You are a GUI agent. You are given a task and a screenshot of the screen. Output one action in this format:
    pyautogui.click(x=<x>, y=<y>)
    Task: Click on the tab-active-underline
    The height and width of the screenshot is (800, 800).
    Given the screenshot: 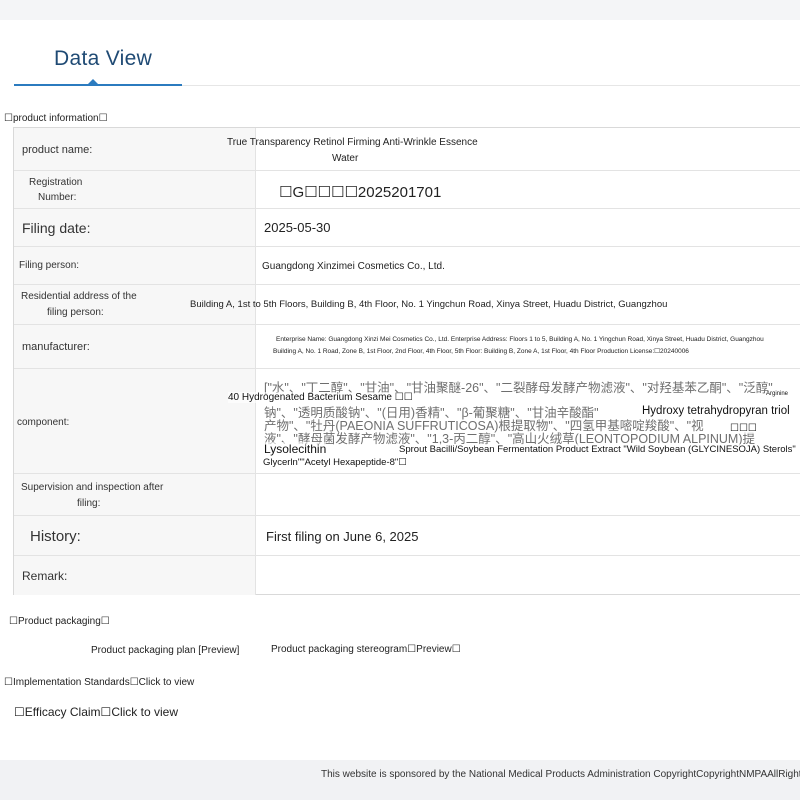 What is the action you would take?
    pyautogui.click(x=98, y=85)
    